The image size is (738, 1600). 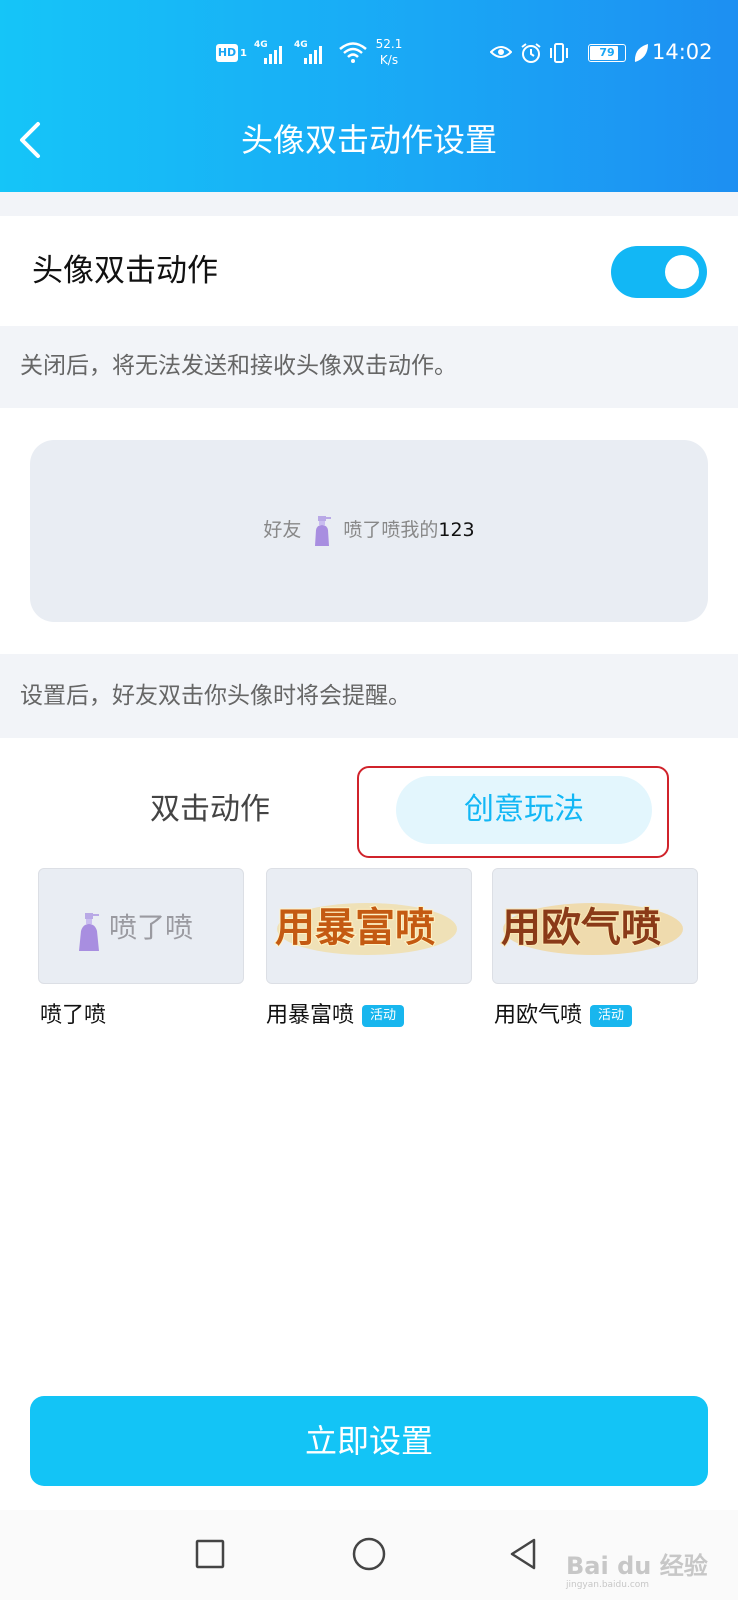 I want to click on status-bar: HD 1 4G 4G 52.1 K/s 79 14:02, so click(x=369, y=55).